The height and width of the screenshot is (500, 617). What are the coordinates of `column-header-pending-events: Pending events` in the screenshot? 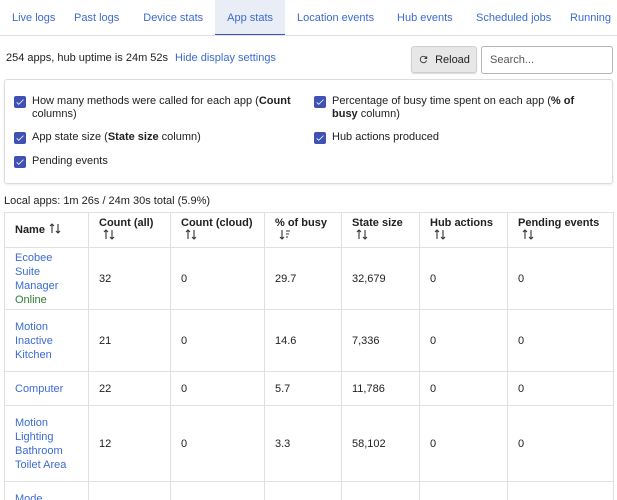 It's located at (560, 230).